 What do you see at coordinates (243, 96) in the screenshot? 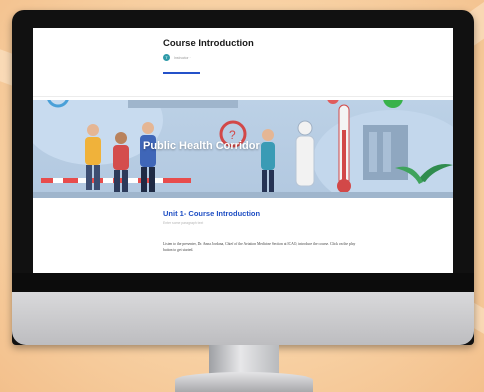
I see `header-divider` at bounding box center [243, 96].